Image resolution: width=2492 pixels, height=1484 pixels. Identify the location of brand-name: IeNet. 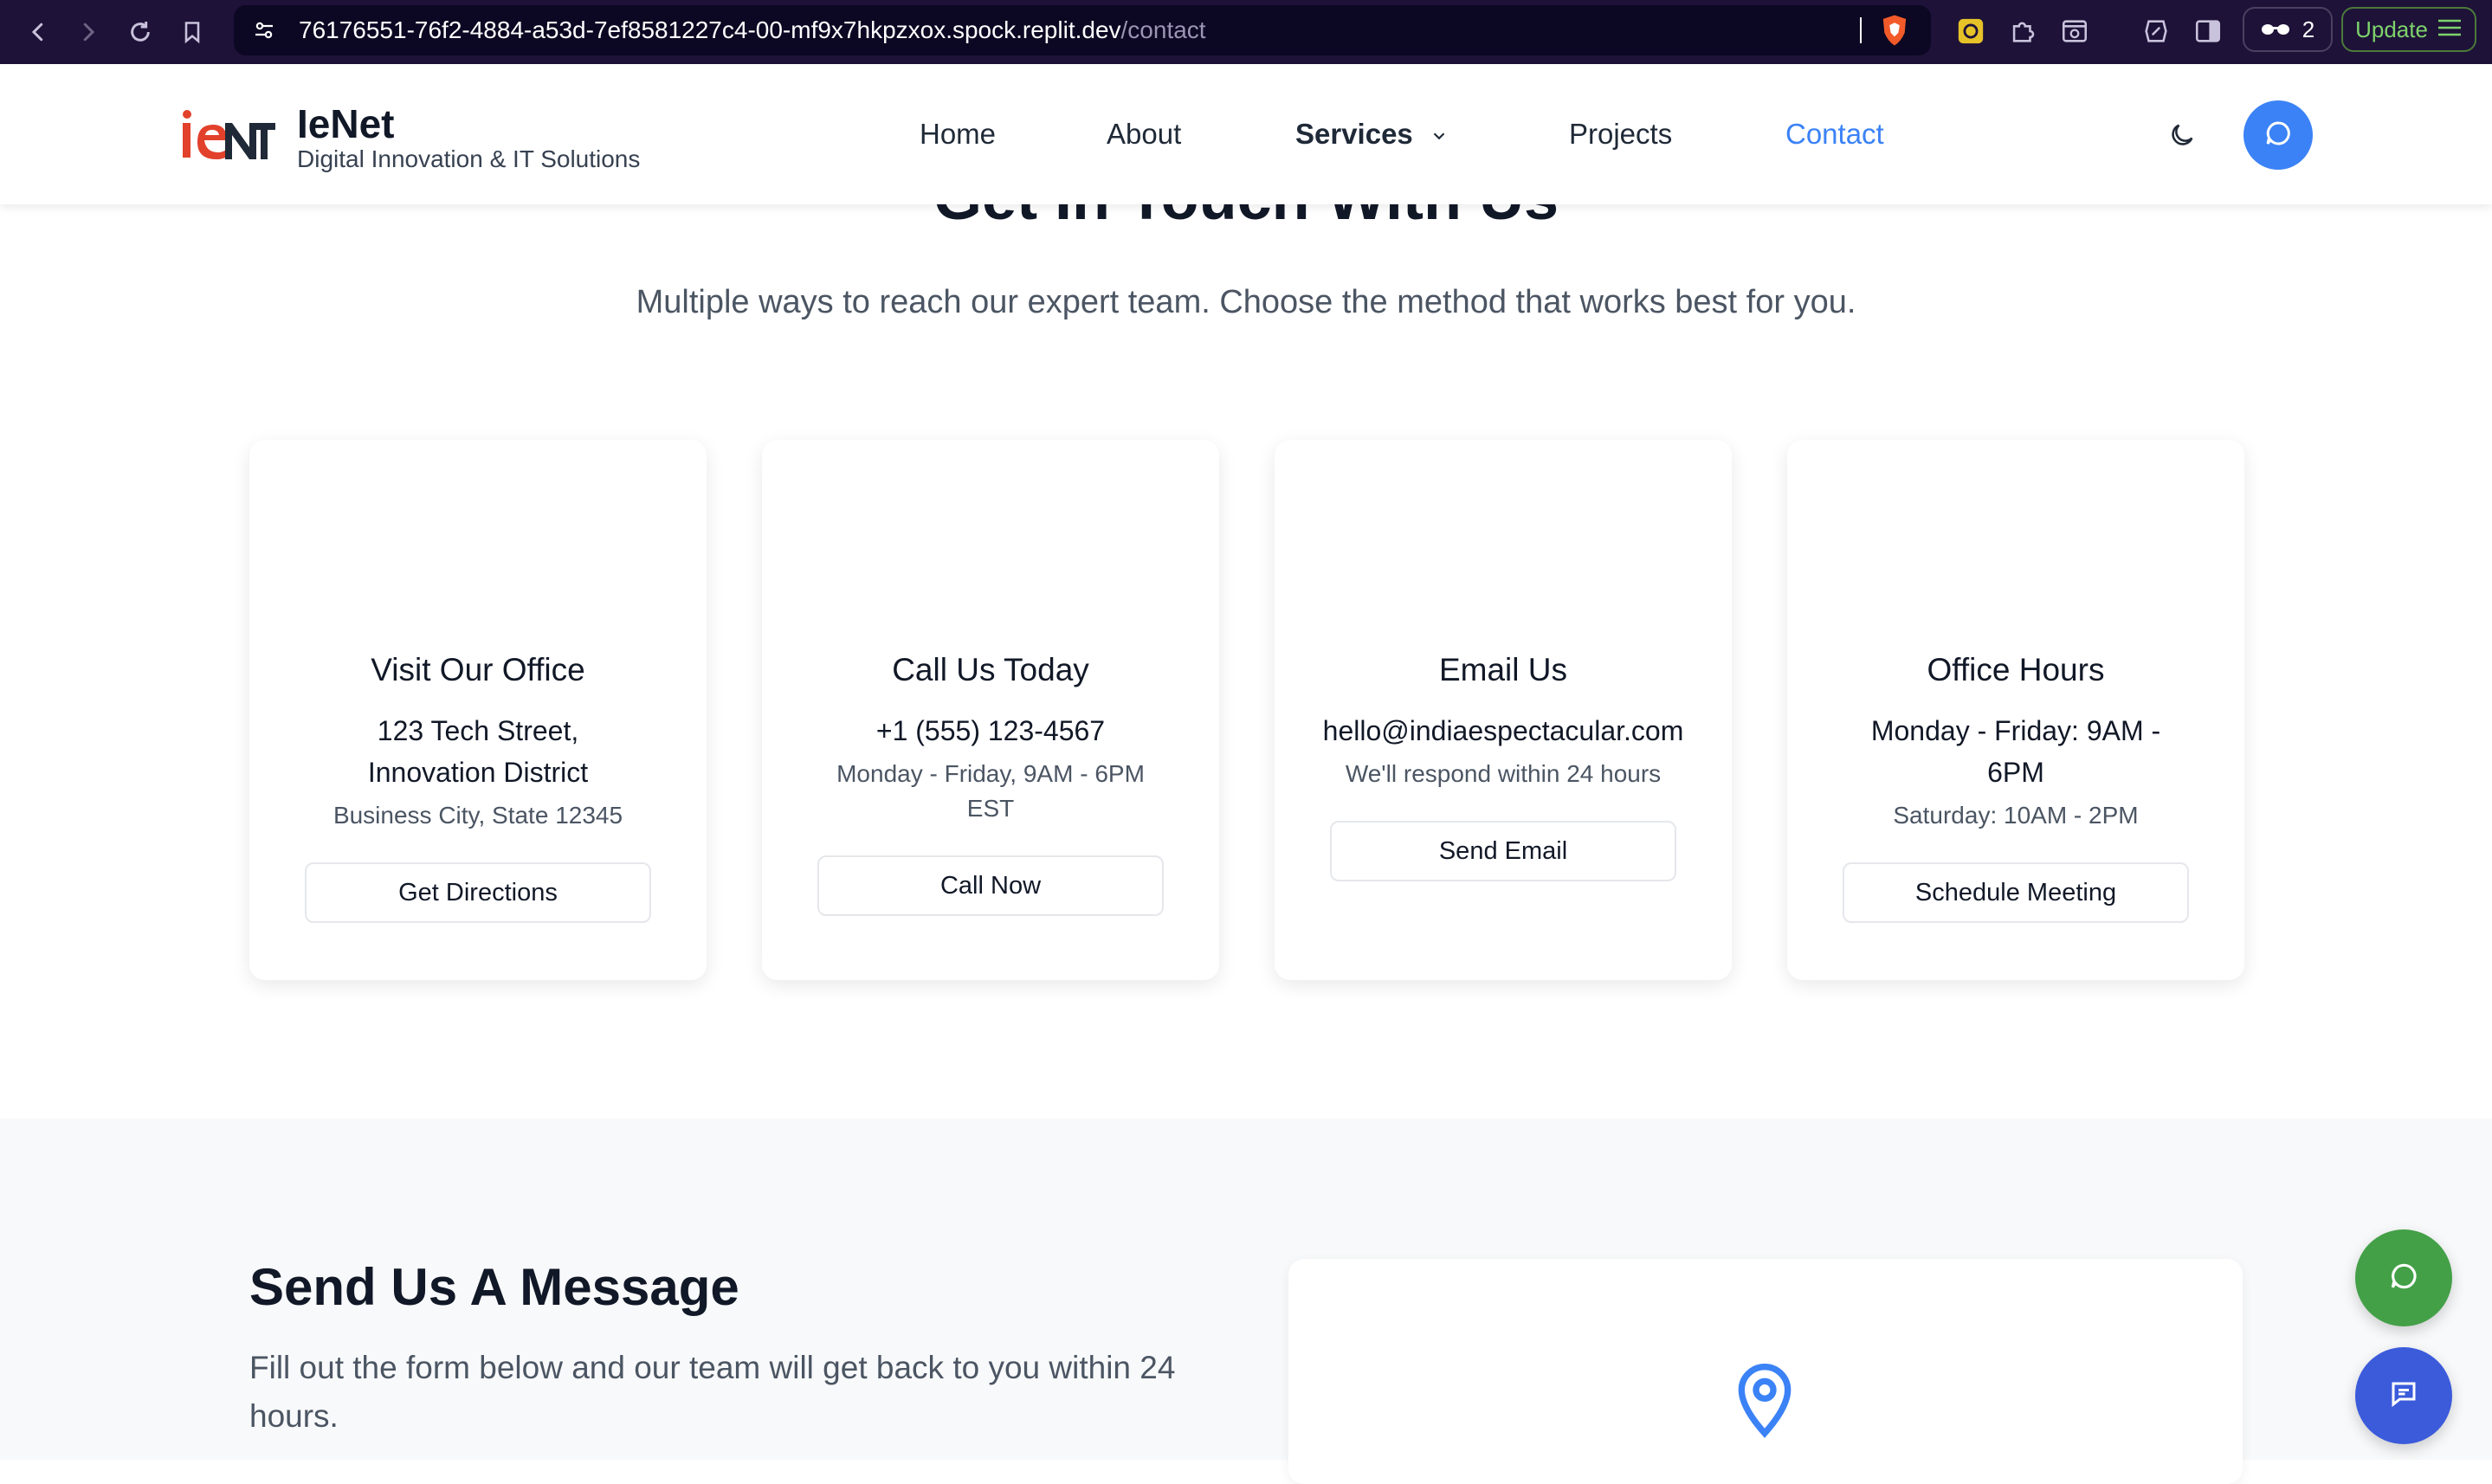
(345, 123).